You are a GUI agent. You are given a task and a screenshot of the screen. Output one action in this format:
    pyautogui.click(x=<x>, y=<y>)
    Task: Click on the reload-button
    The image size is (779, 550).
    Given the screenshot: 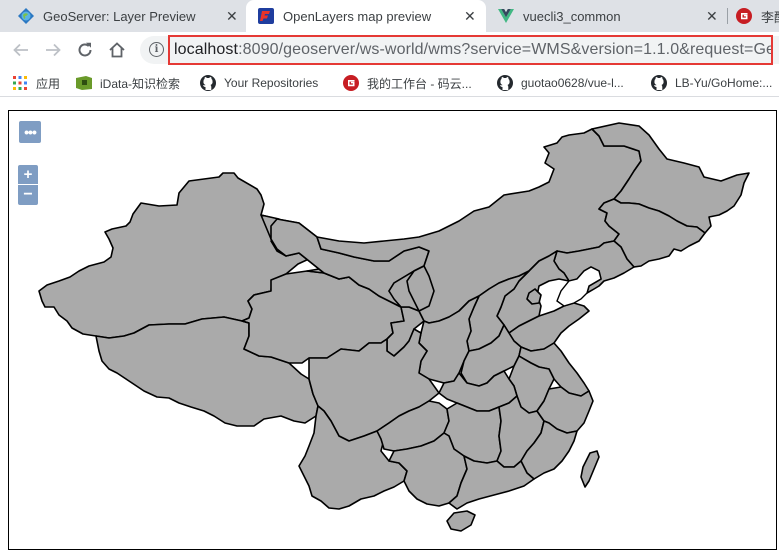 What is the action you would take?
    pyautogui.click(x=85, y=50)
    